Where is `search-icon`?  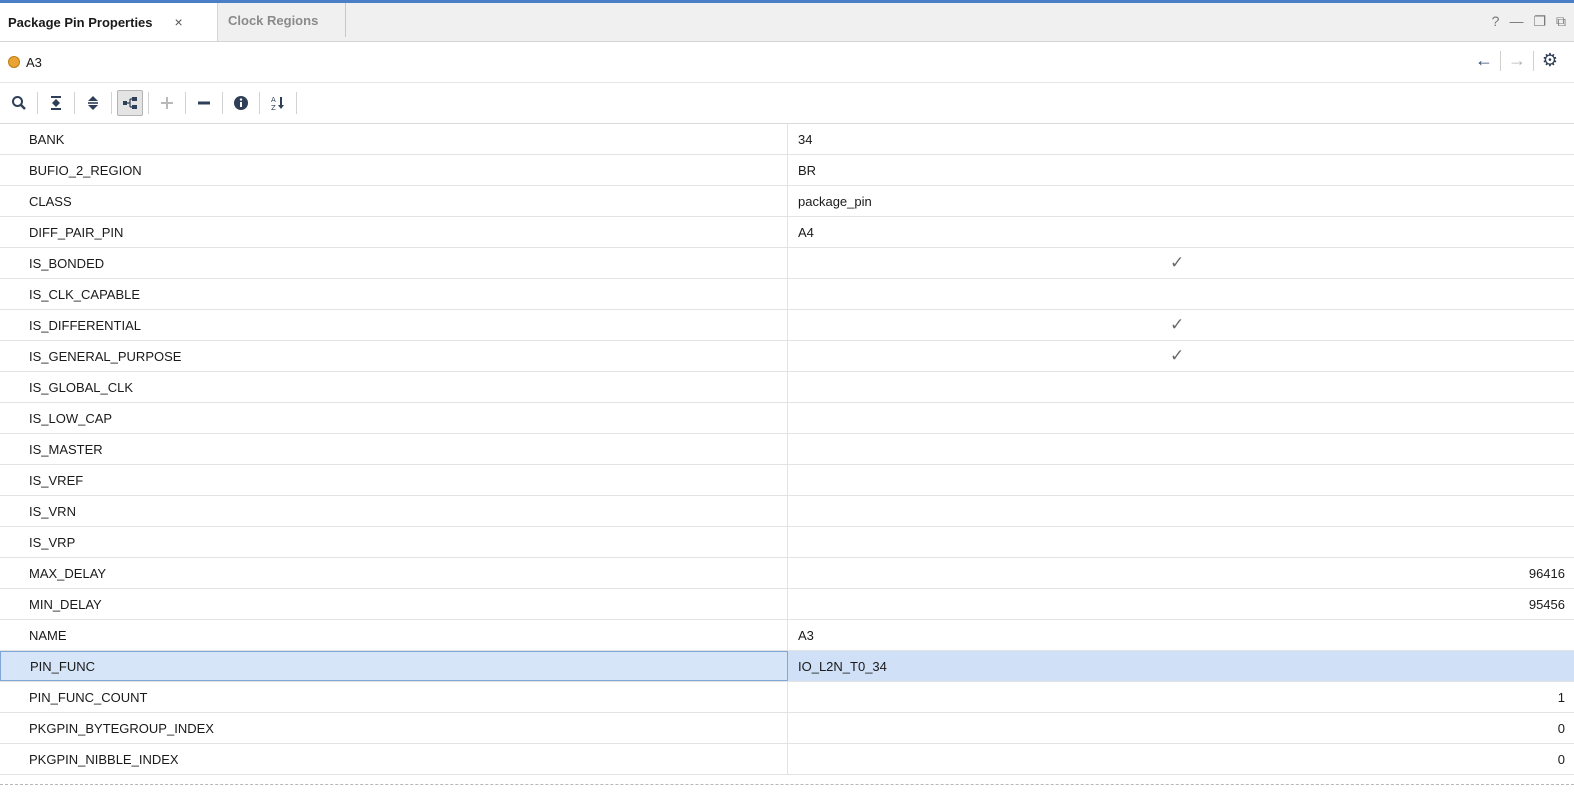
search-icon is located at coordinates (19, 103).